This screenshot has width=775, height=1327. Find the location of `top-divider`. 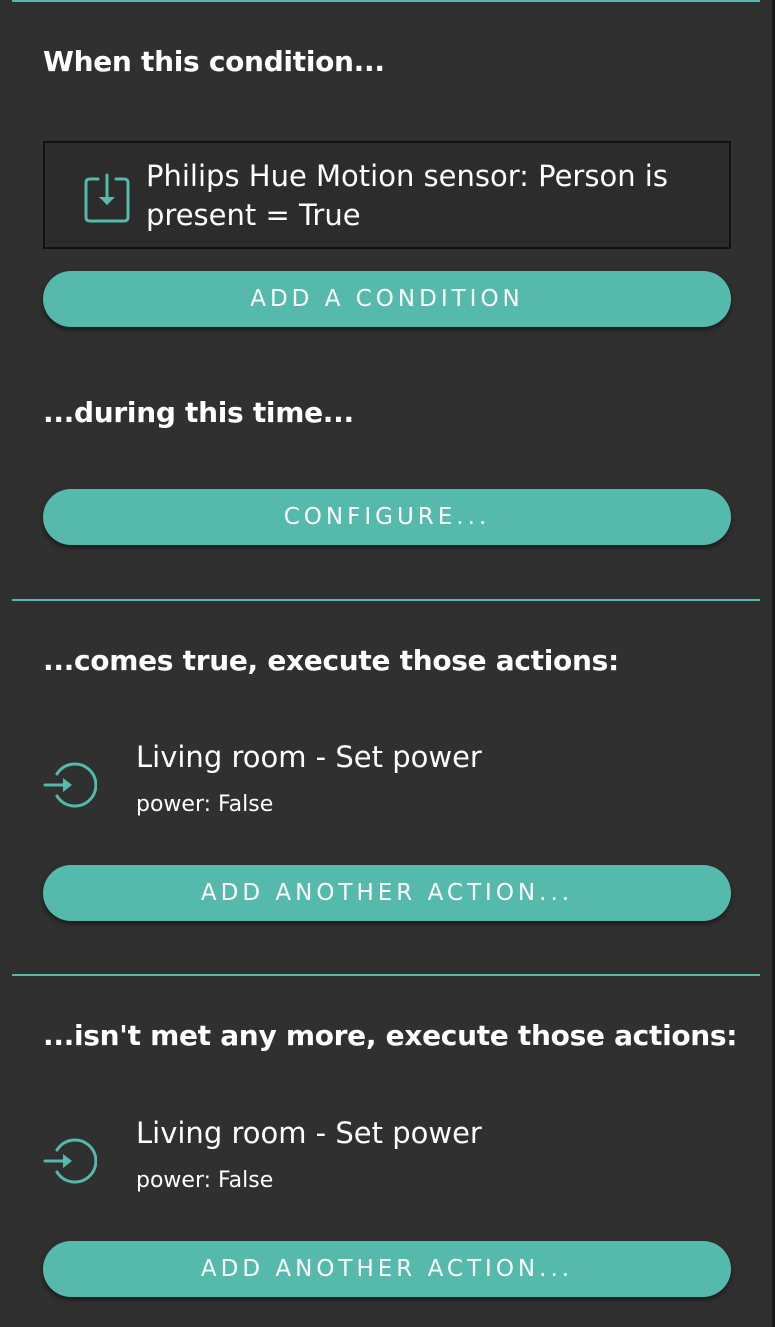

top-divider is located at coordinates (386, 1).